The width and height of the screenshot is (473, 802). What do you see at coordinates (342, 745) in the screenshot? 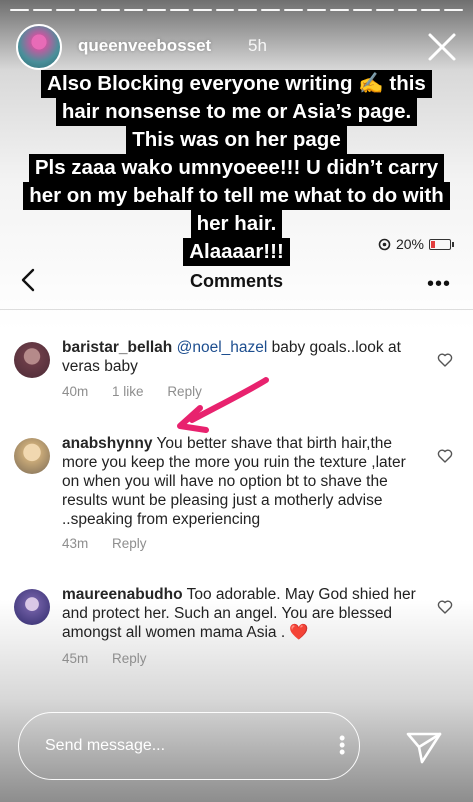
I see `more-vertical-icon: • • •` at bounding box center [342, 745].